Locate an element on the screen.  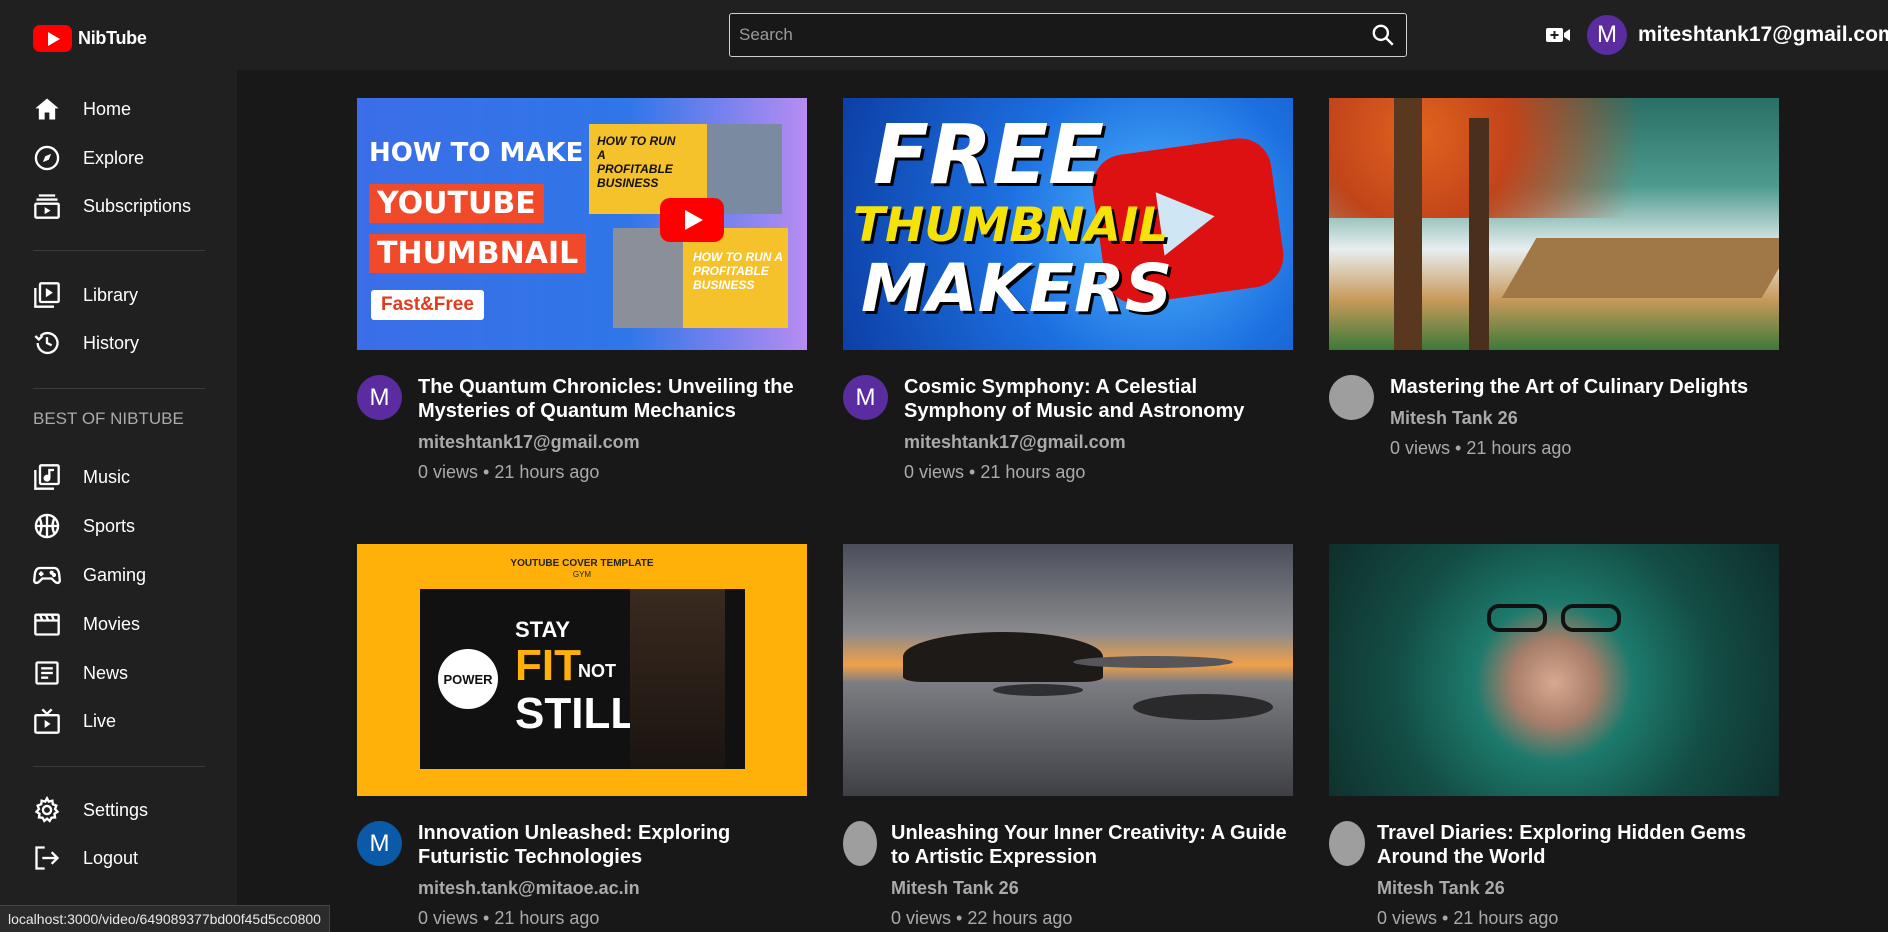
sidebar-item-subscriptions: Subscriptions is located at coordinates (123, 206).